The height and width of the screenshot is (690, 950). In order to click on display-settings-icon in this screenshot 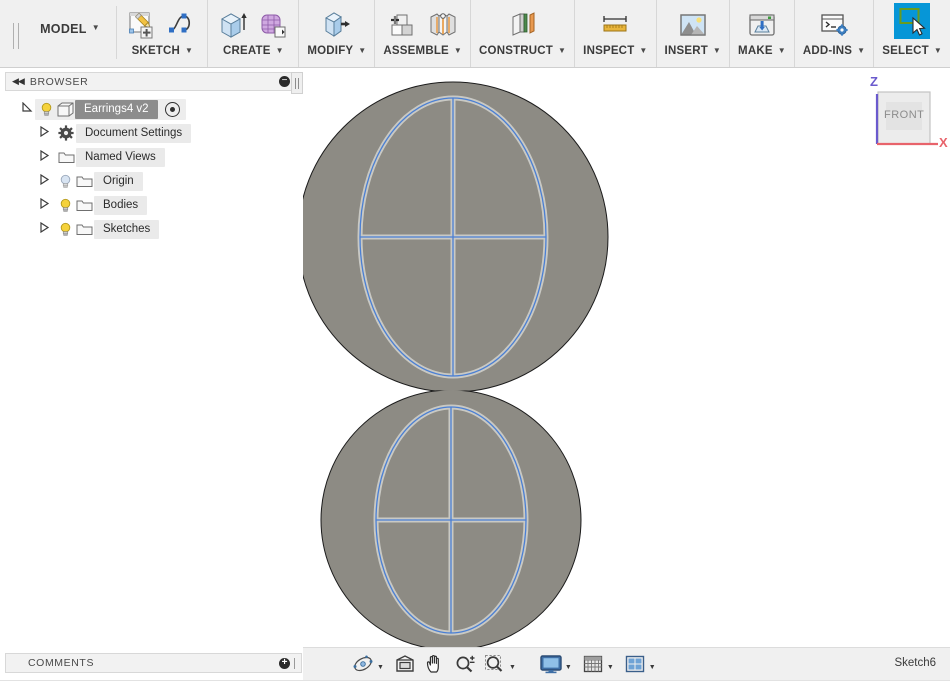, I will do `click(551, 664)`.